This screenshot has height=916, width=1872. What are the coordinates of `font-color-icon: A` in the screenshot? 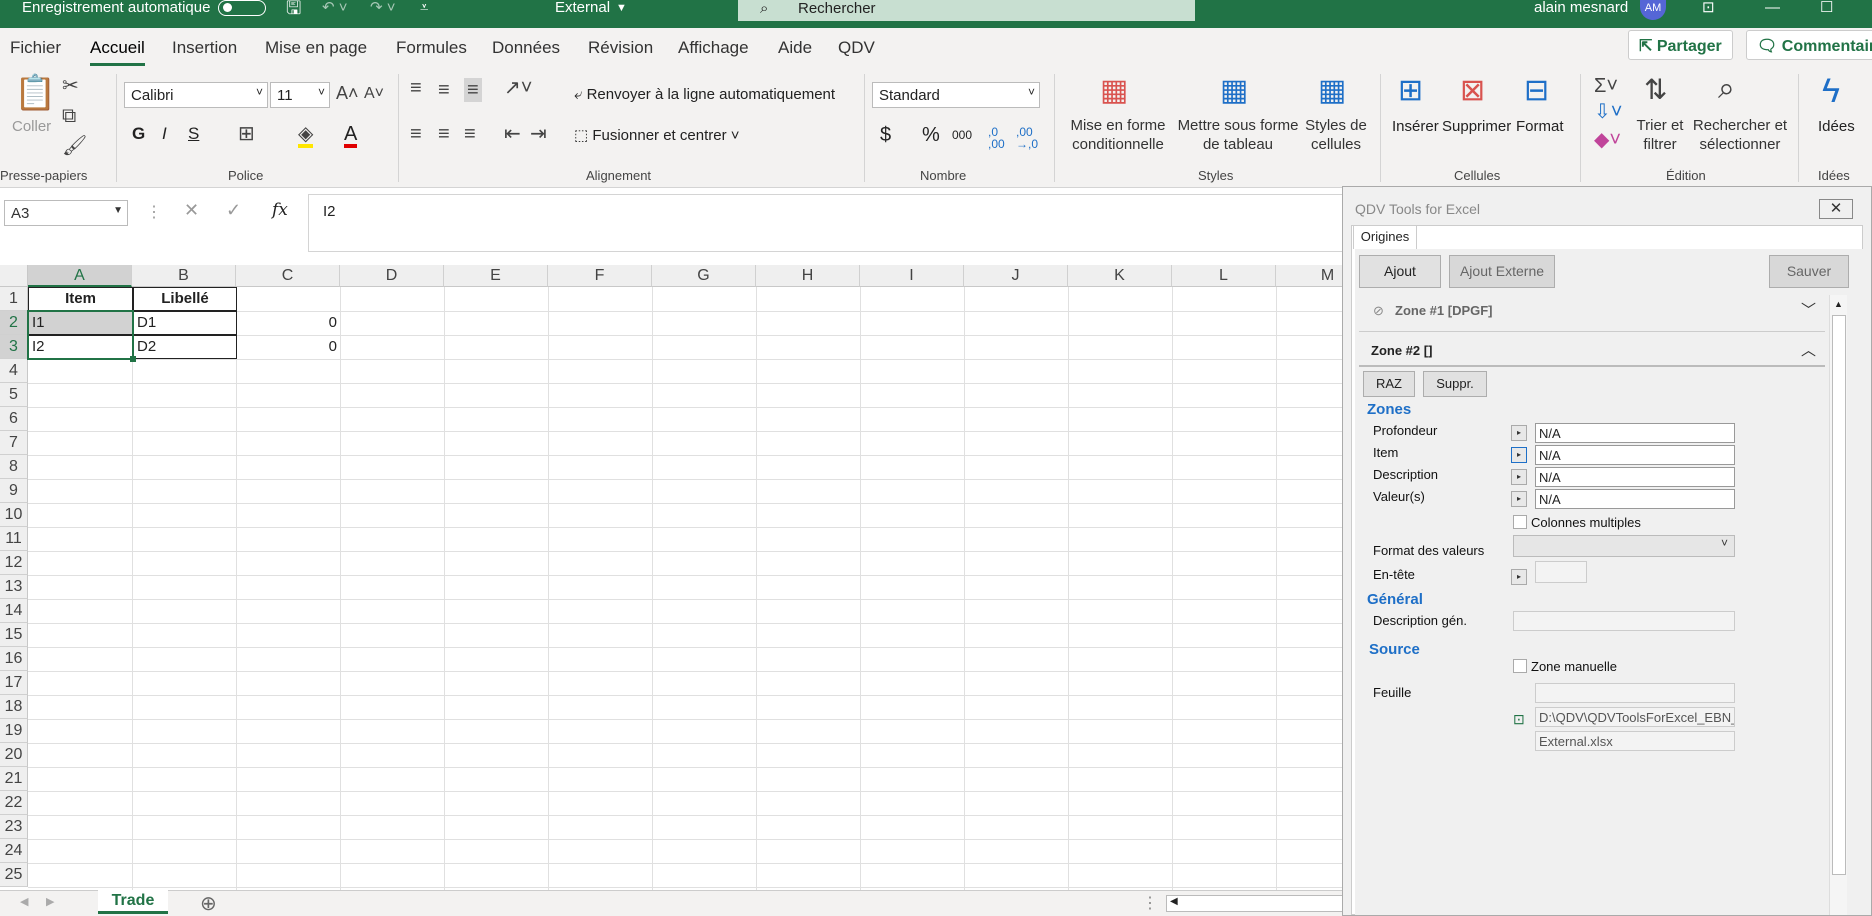 It's located at (351, 136).